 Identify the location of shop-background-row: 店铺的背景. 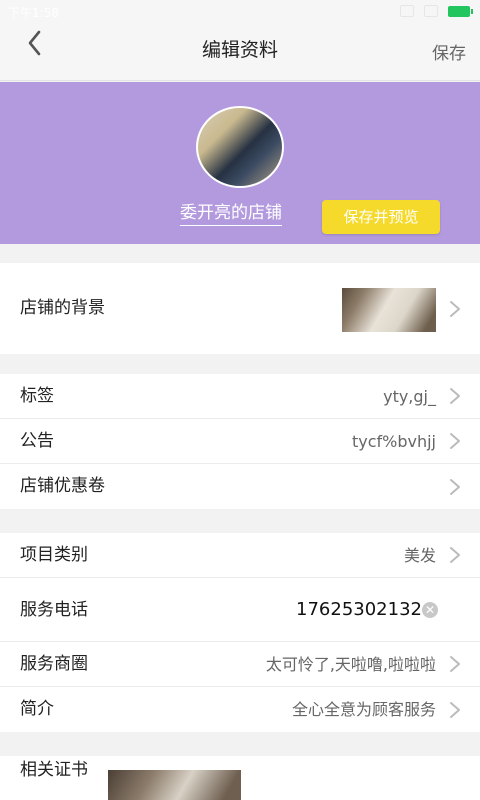
(240, 308).